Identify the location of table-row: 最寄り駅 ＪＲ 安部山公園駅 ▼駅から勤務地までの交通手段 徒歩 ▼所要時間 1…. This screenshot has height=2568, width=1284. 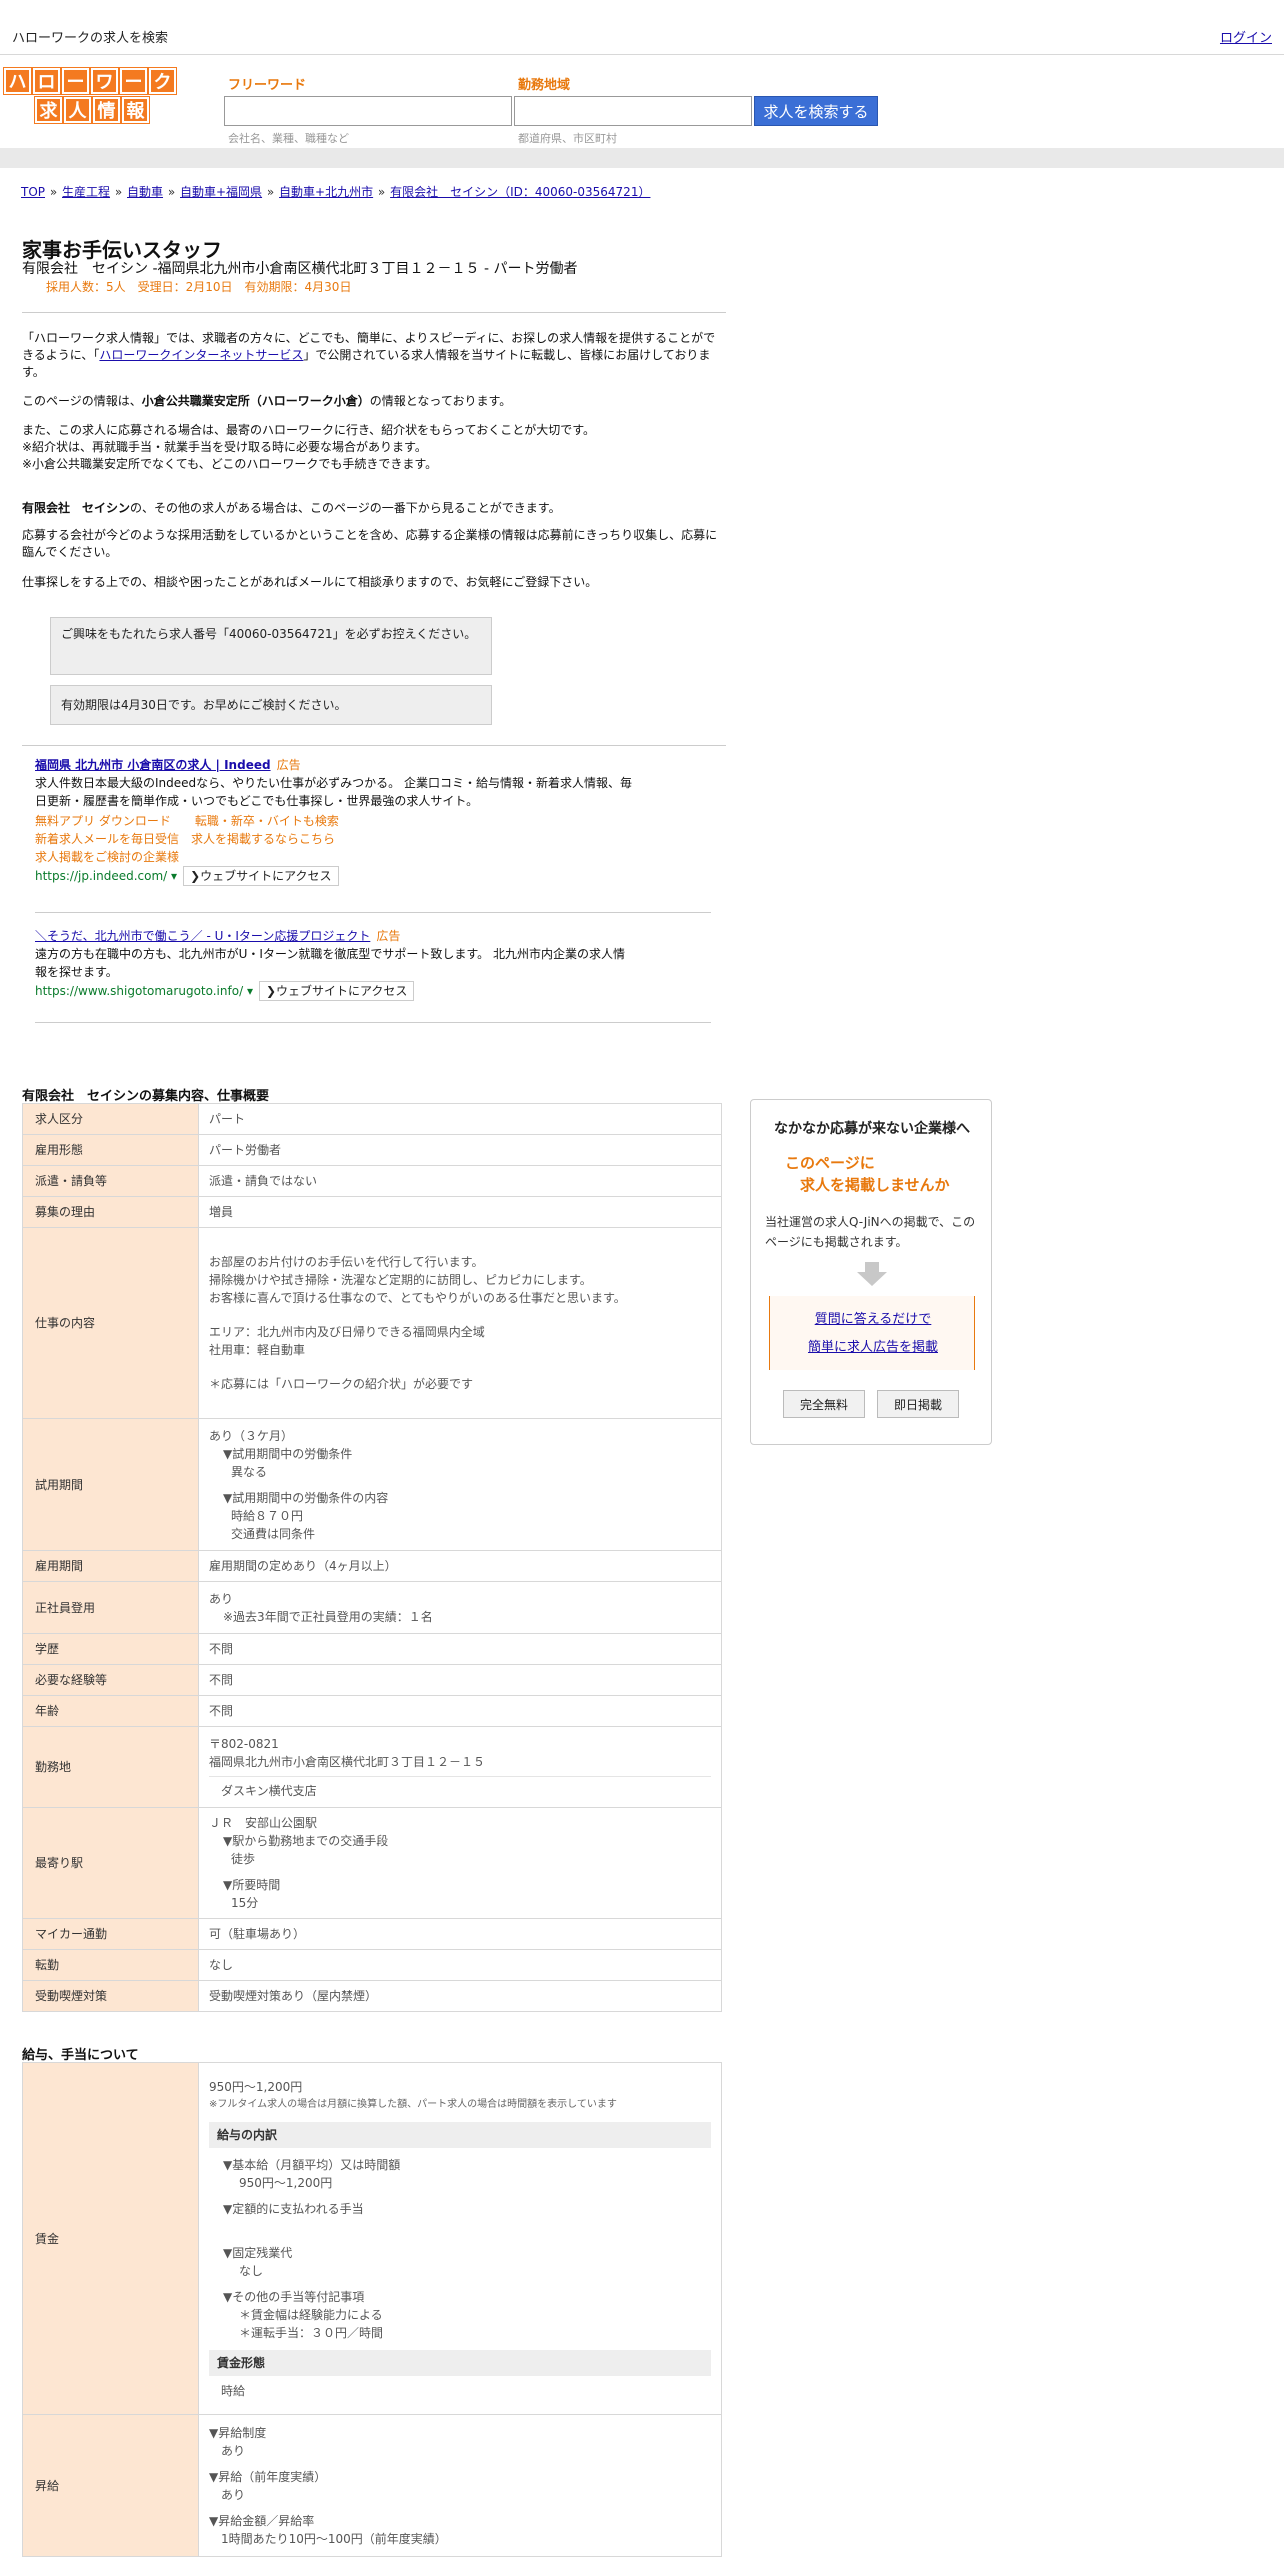
(372, 1863).